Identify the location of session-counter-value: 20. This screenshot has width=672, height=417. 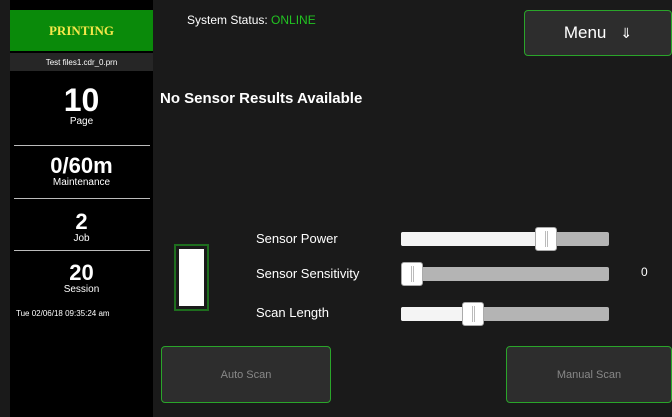
(81, 272).